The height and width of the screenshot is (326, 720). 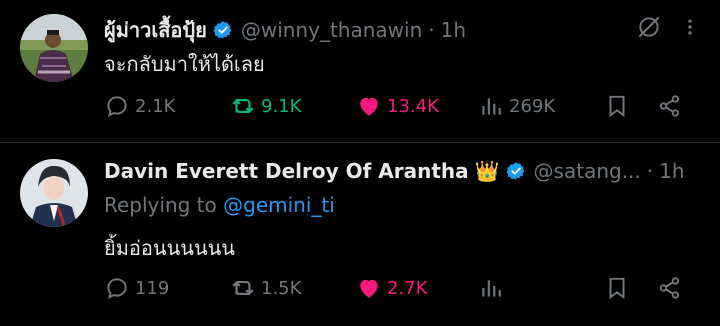 I want to click on reply-count: 2.1K, so click(x=155, y=106).